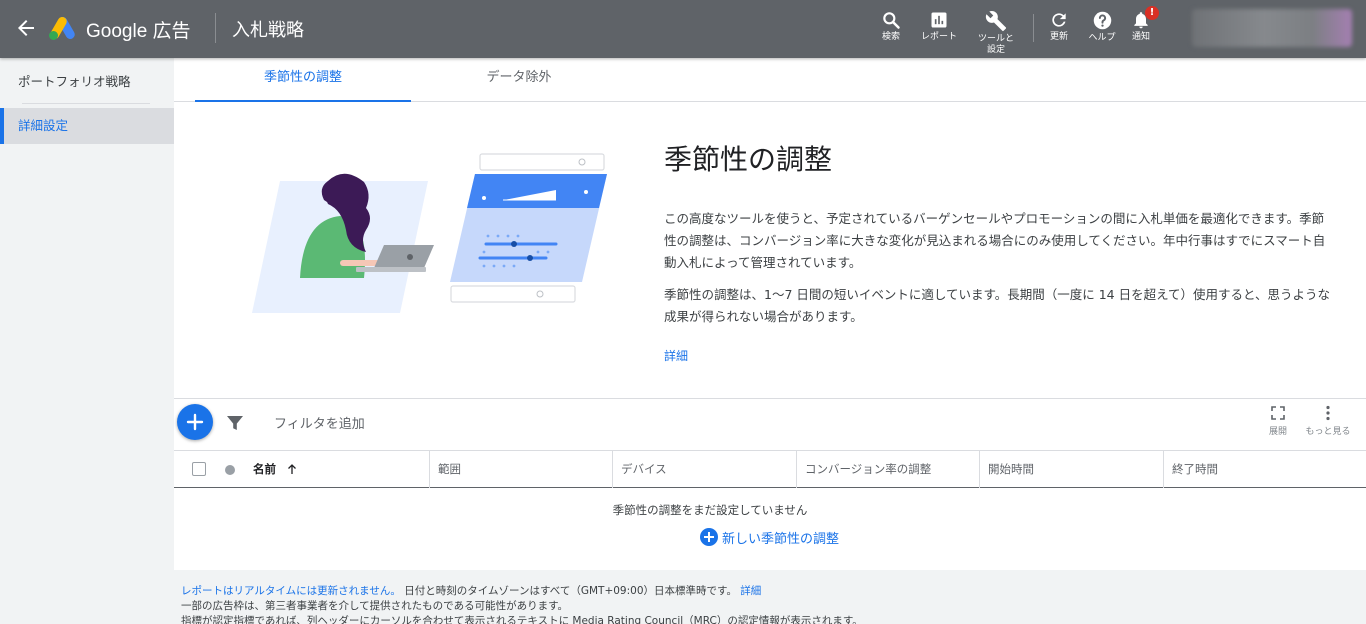 The width and height of the screenshot is (1366, 624). I want to click on brand-name: Google 広告, so click(138, 31).